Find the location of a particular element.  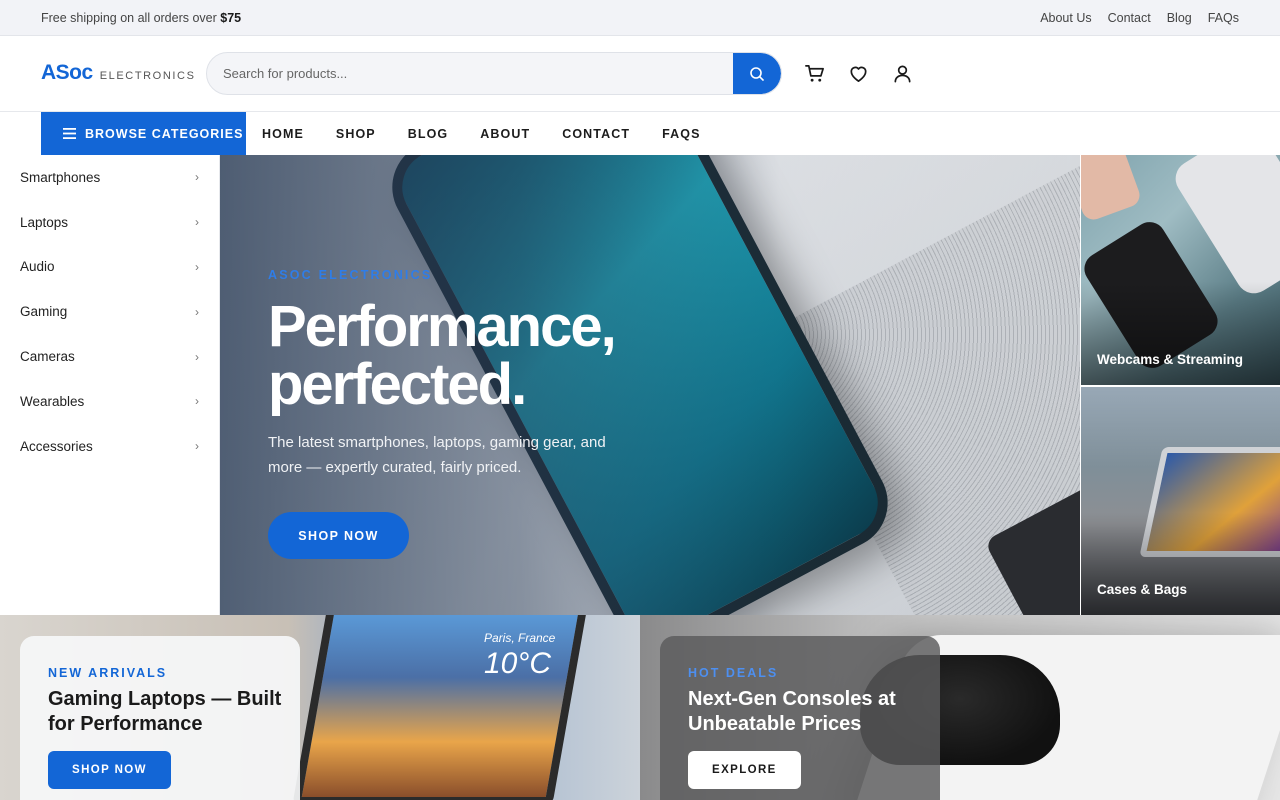

sidebar-item-cameras: Cameras › is located at coordinates (109, 356).